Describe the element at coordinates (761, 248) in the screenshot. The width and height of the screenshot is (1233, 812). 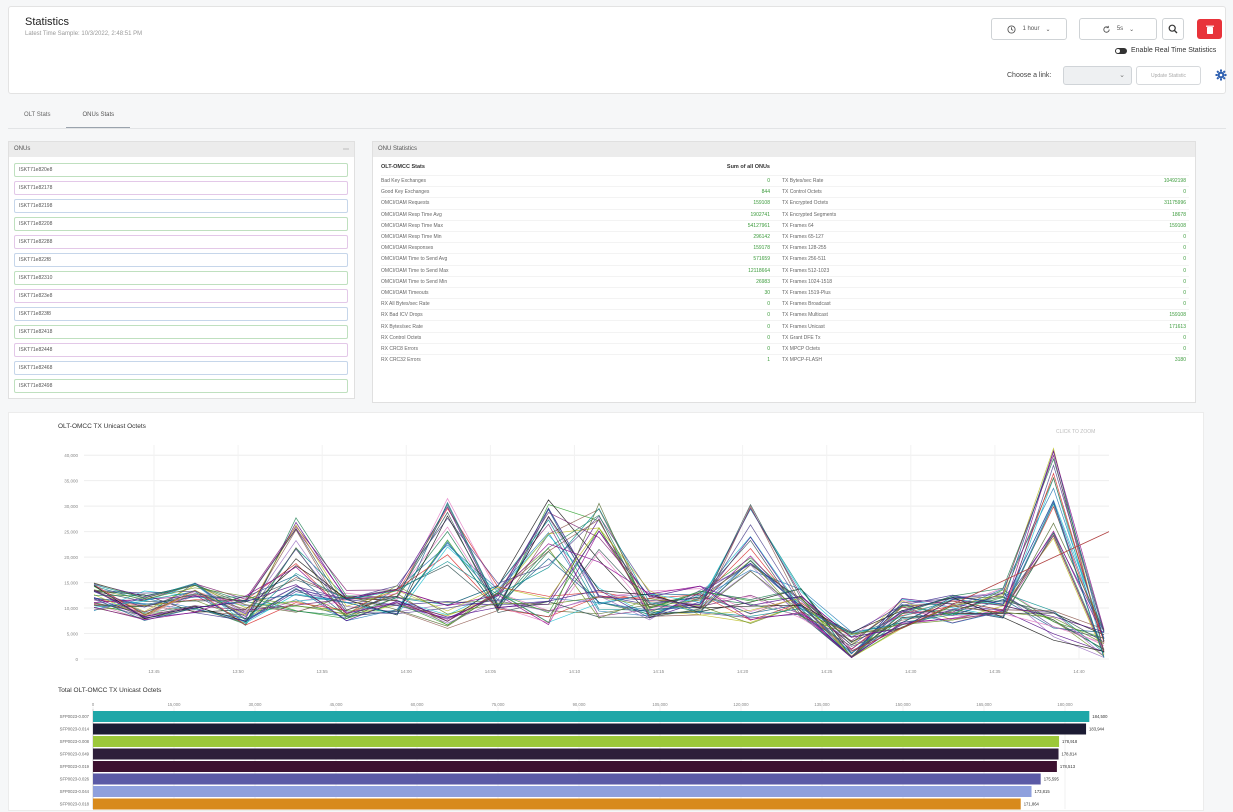
I see `stat-value: 159178` at that location.